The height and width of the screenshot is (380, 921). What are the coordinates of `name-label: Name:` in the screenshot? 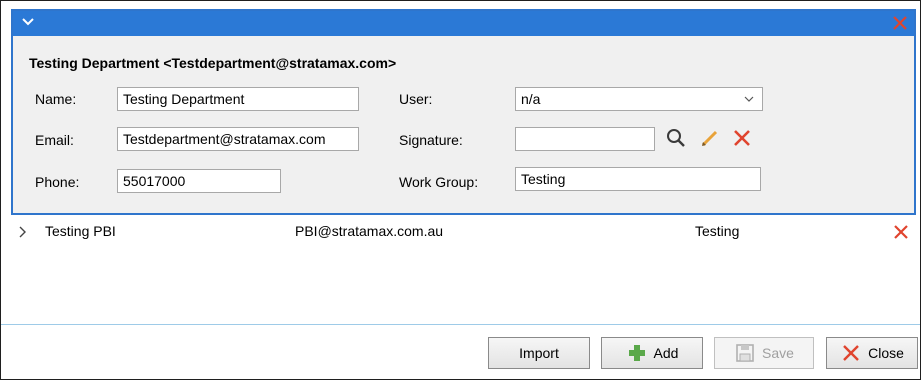 It's located at (56, 99).